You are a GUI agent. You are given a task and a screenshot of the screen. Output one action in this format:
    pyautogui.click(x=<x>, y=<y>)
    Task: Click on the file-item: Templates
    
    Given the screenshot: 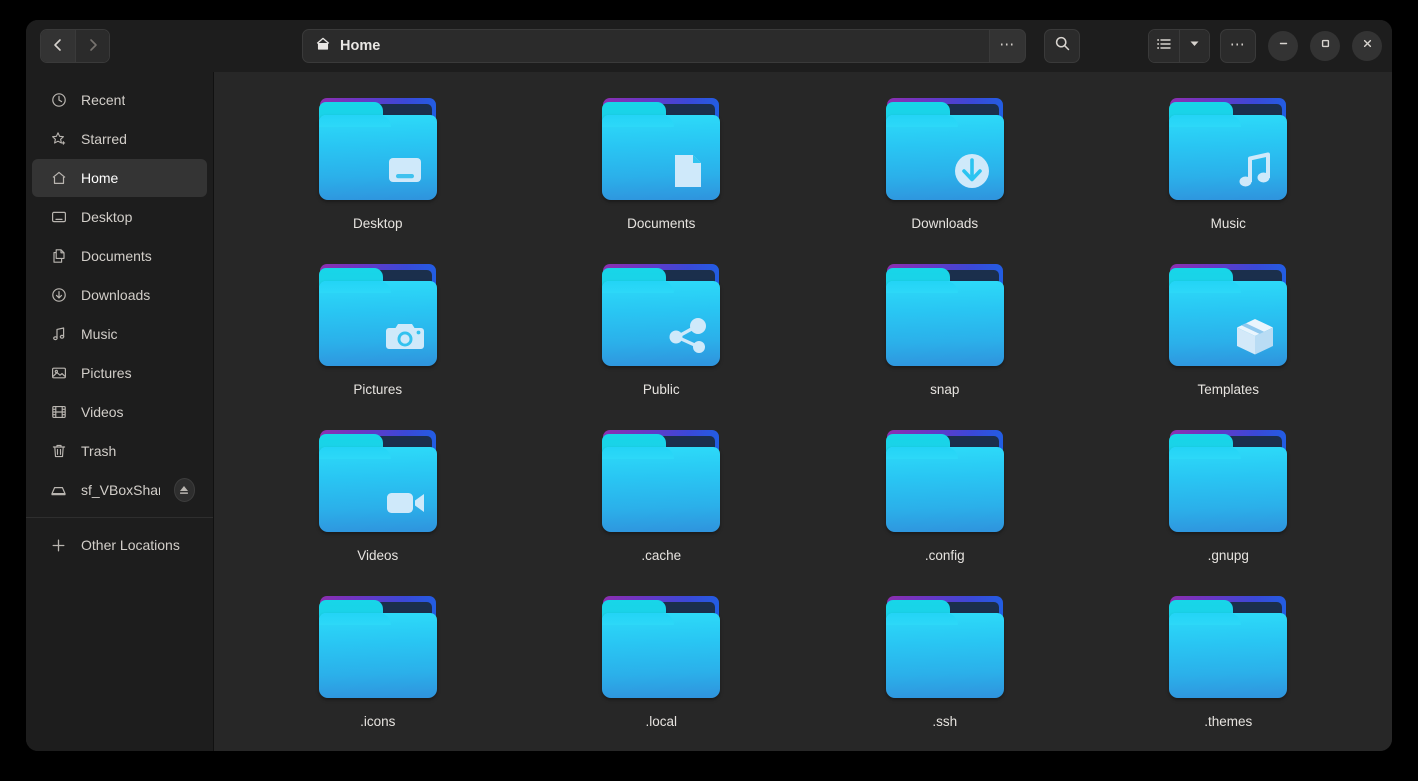 What is the action you would take?
    pyautogui.click(x=1229, y=341)
    